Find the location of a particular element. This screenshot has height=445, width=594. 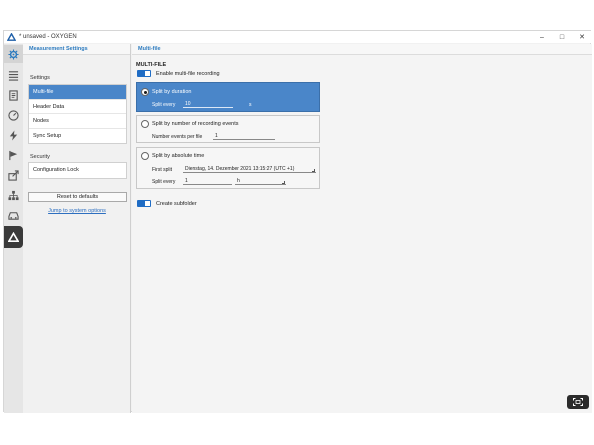

nav-instruments is located at coordinates (13, 115).